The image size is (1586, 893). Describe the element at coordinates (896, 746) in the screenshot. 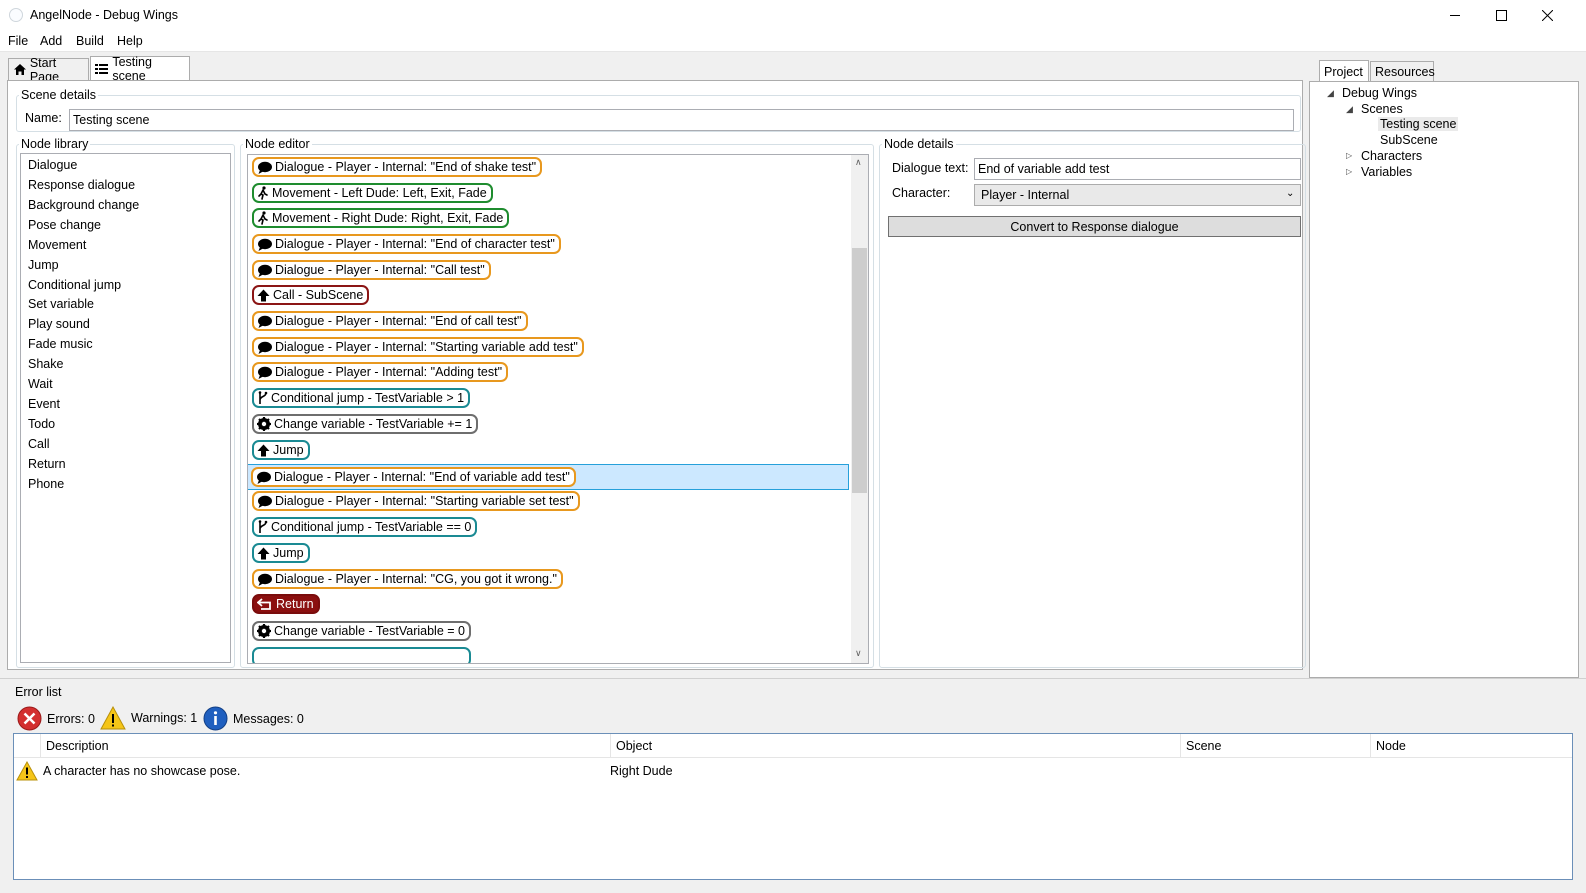

I see `column-header-object: Object` at that location.